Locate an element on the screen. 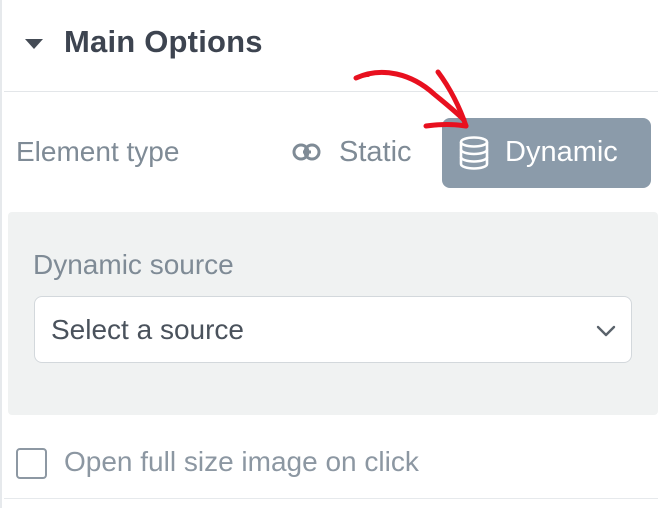 This screenshot has height=508, width=658. dynamic-source-value: Select a source is located at coordinates (147, 329).